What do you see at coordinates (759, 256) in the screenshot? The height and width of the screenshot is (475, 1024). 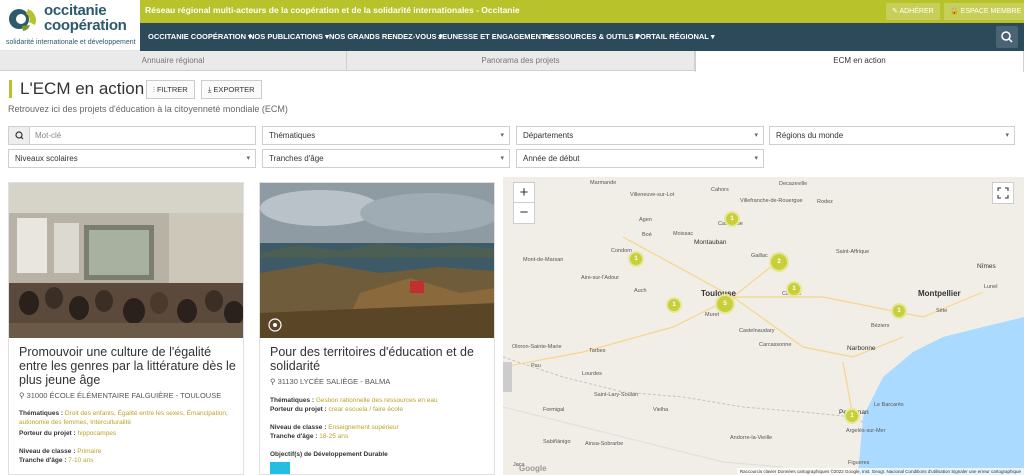 I see `map-label: Gaillac` at bounding box center [759, 256].